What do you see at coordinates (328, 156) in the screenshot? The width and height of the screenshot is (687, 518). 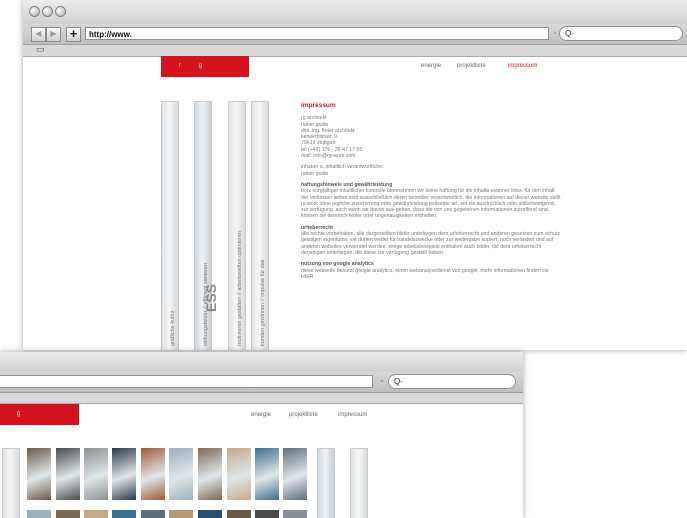 I see `address-line-7: mail: info@rg-work.com` at bounding box center [328, 156].